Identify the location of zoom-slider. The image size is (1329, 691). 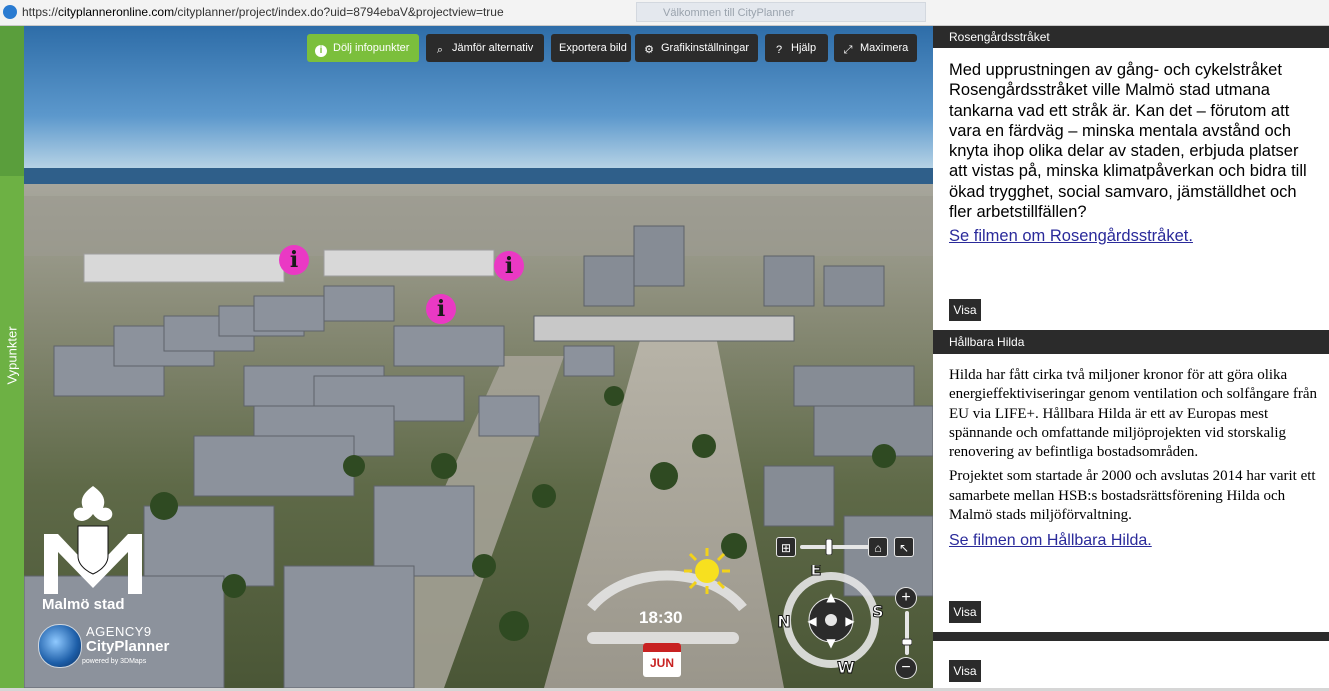
(907, 633).